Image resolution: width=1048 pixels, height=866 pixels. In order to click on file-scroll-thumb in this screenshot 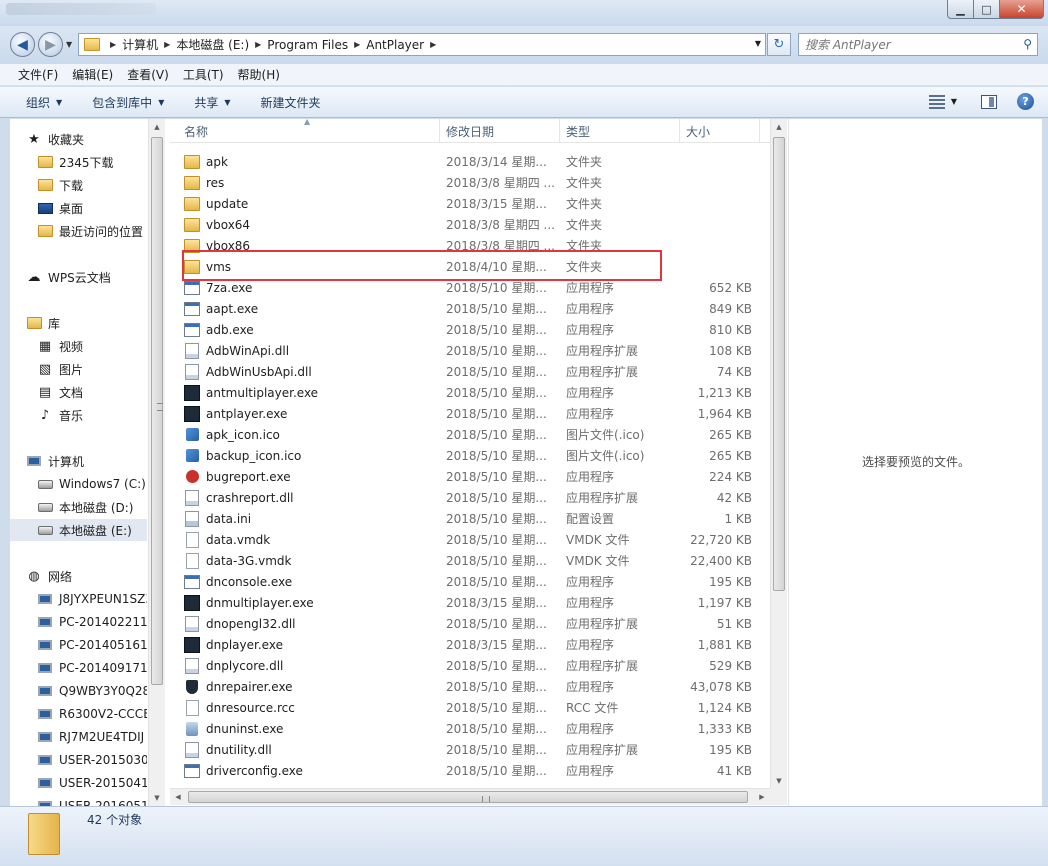, I will do `click(779, 364)`.